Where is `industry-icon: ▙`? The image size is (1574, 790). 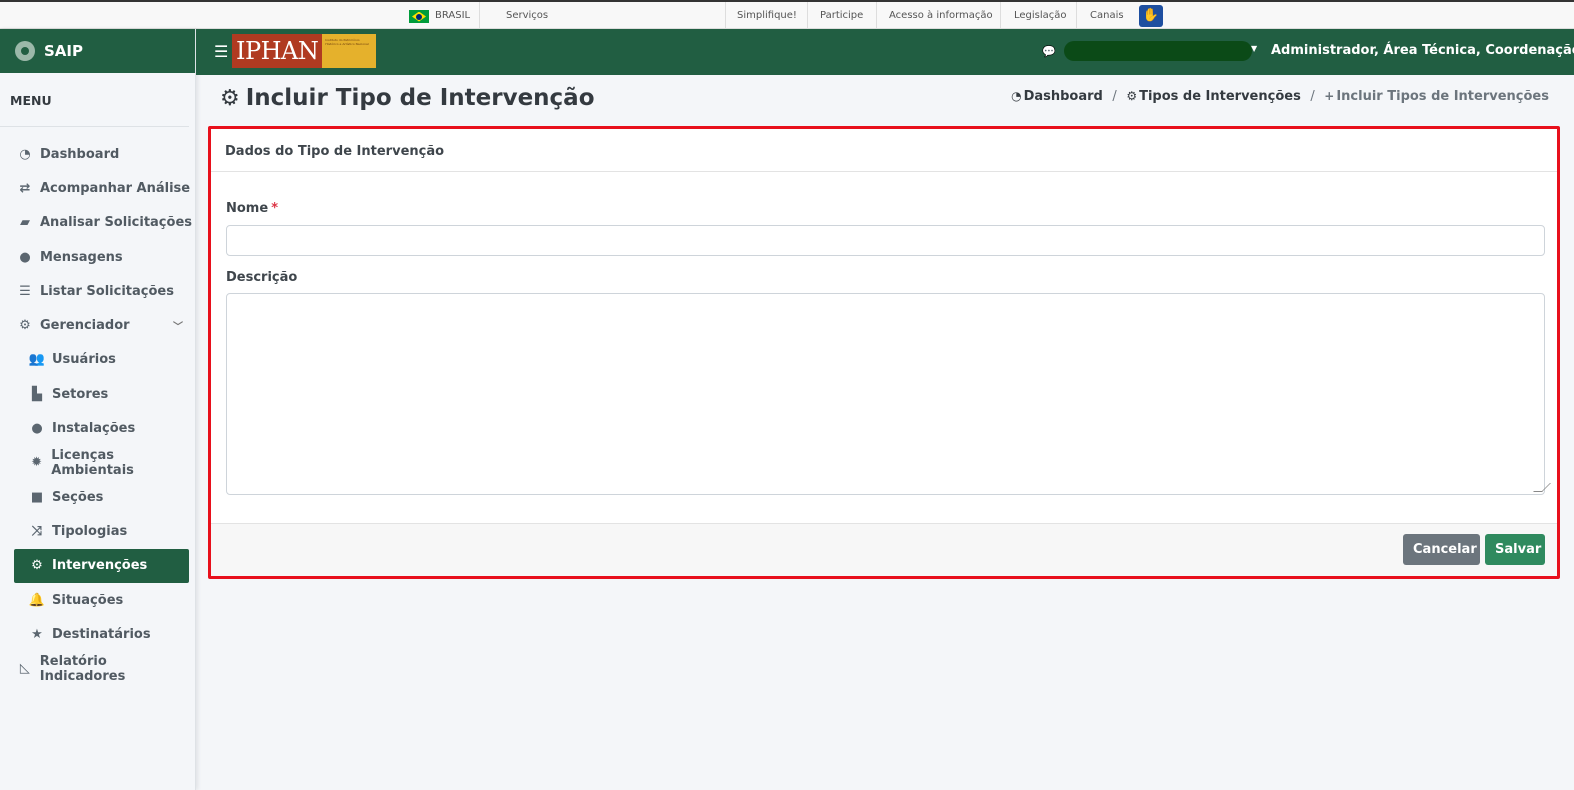 industry-icon: ▙ is located at coordinates (37, 394).